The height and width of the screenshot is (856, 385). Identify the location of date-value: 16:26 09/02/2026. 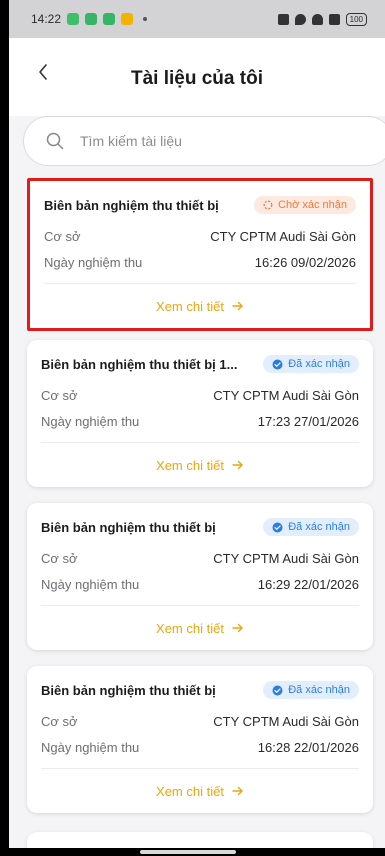
(305, 262).